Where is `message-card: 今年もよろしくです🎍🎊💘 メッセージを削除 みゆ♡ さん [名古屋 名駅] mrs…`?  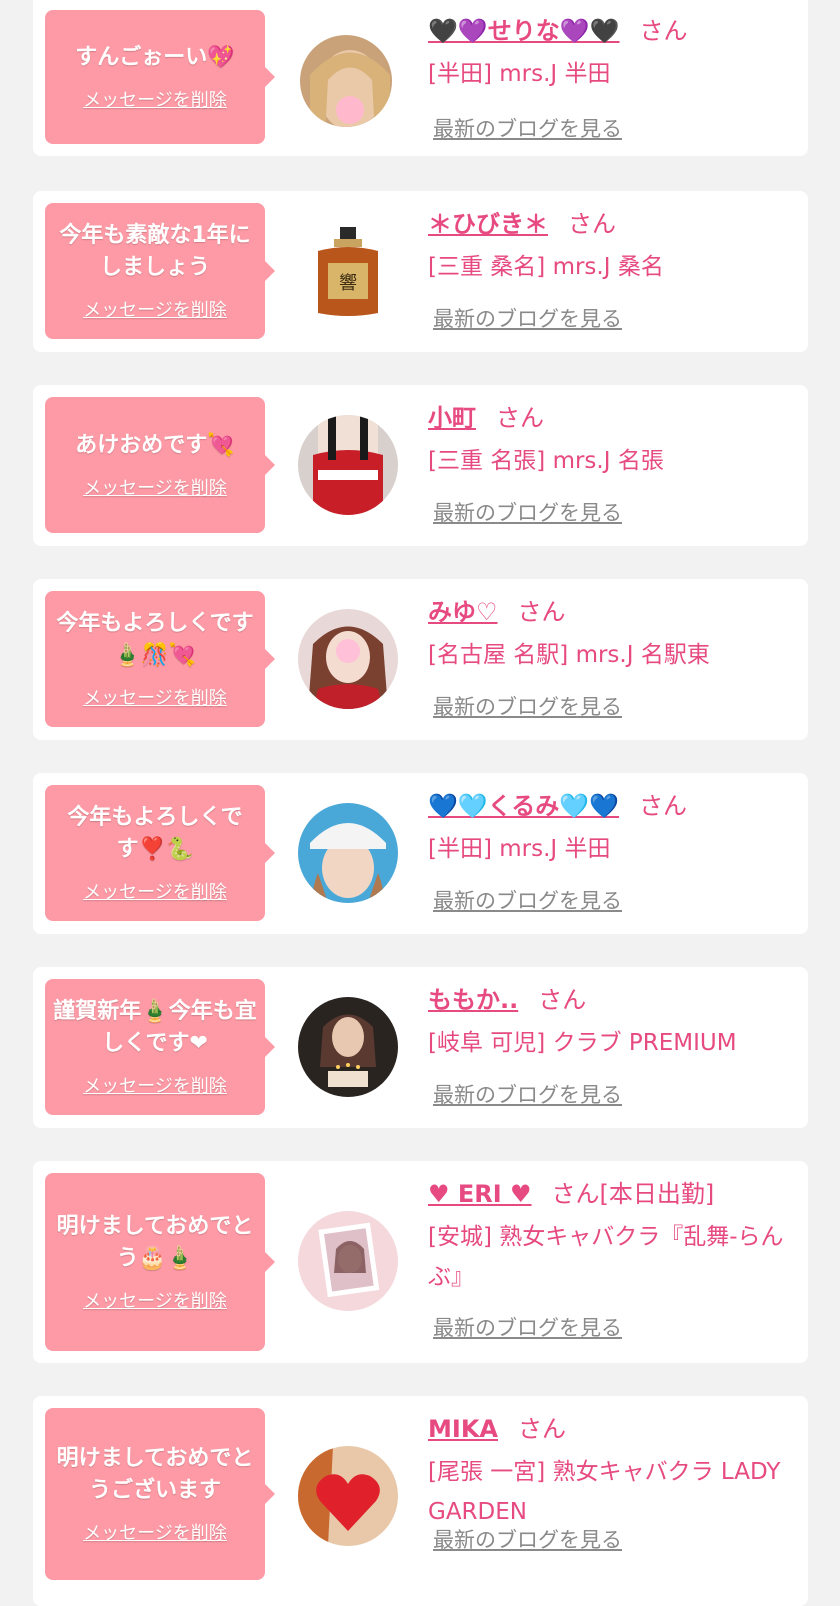 message-card: 今年もよろしくです🎍🎊💘 メッセージを削除 みゆ♡ さん [名古屋 名駅] mrs… is located at coordinates (420, 659).